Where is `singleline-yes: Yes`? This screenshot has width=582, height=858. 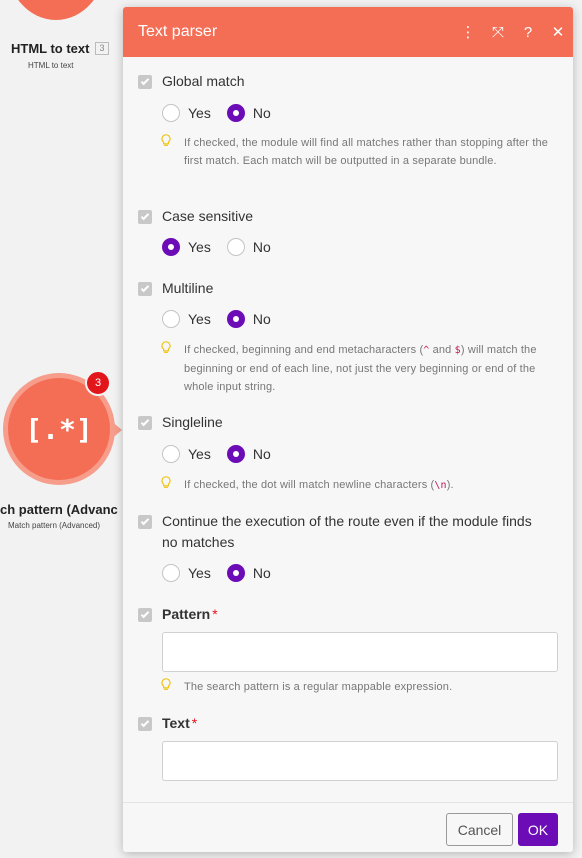 singleline-yes: Yes is located at coordinates (186, 454).